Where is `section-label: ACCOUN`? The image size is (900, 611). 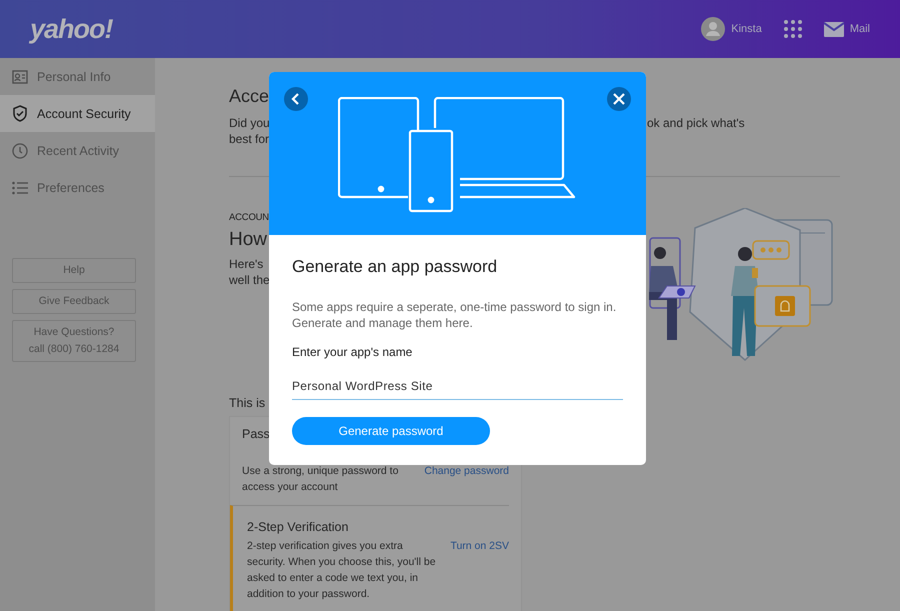 section-label: ACCOUN is located at coordinates (249, 217).